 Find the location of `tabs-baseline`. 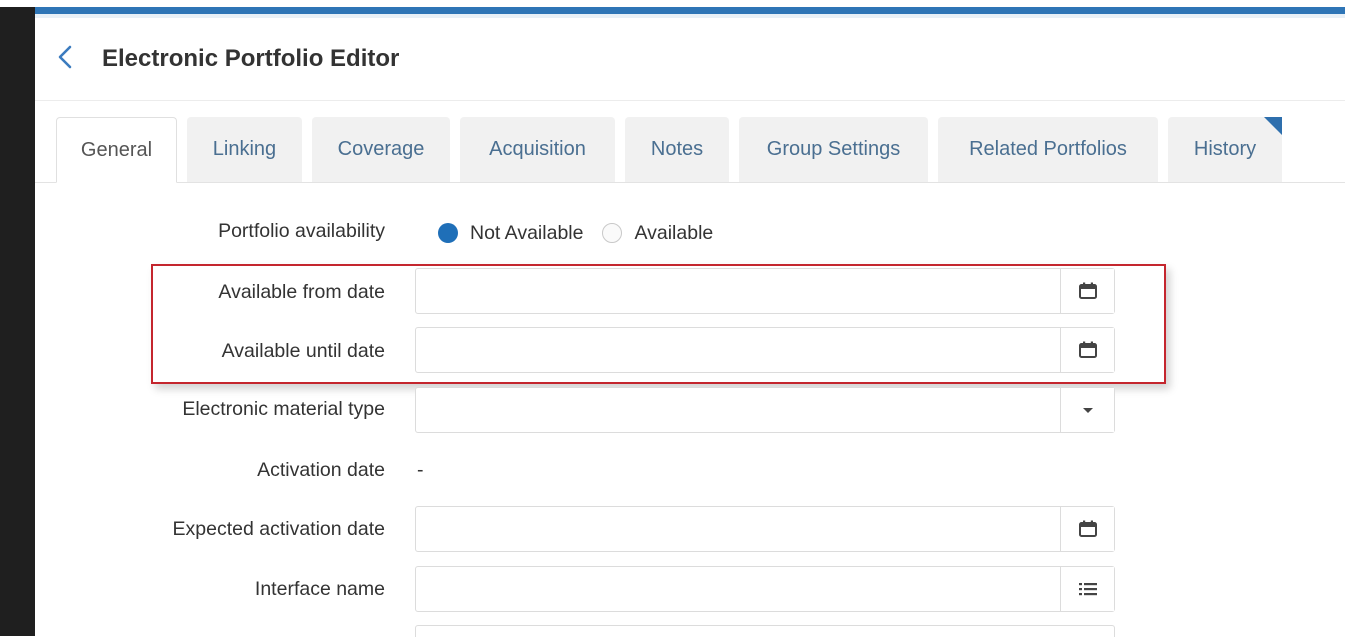

tabs-baseline is located at coordinates (690, 182).